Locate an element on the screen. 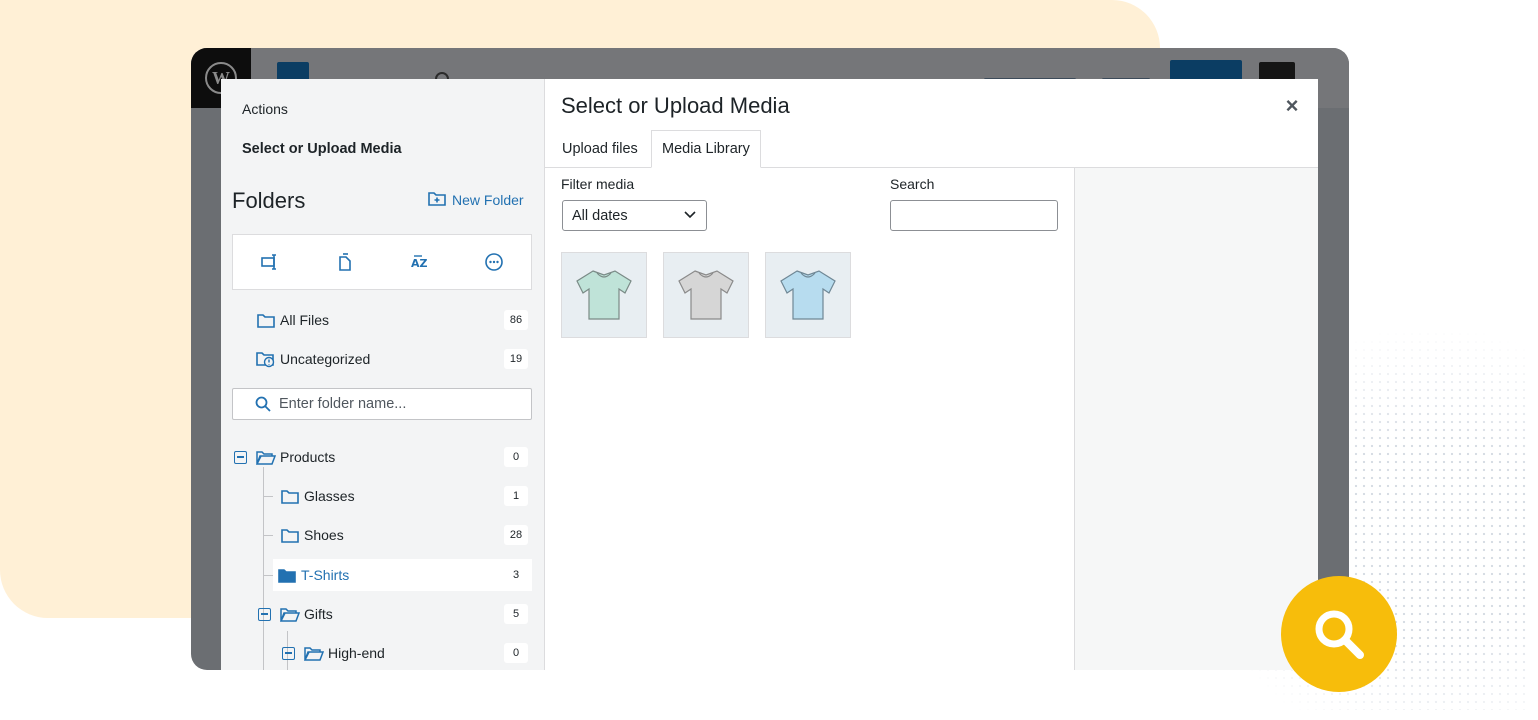 The width and height of the screenshot is (1538, 720). folder-item-uncategorized: Uncategorized 19 is located at coordinates (382, 359).